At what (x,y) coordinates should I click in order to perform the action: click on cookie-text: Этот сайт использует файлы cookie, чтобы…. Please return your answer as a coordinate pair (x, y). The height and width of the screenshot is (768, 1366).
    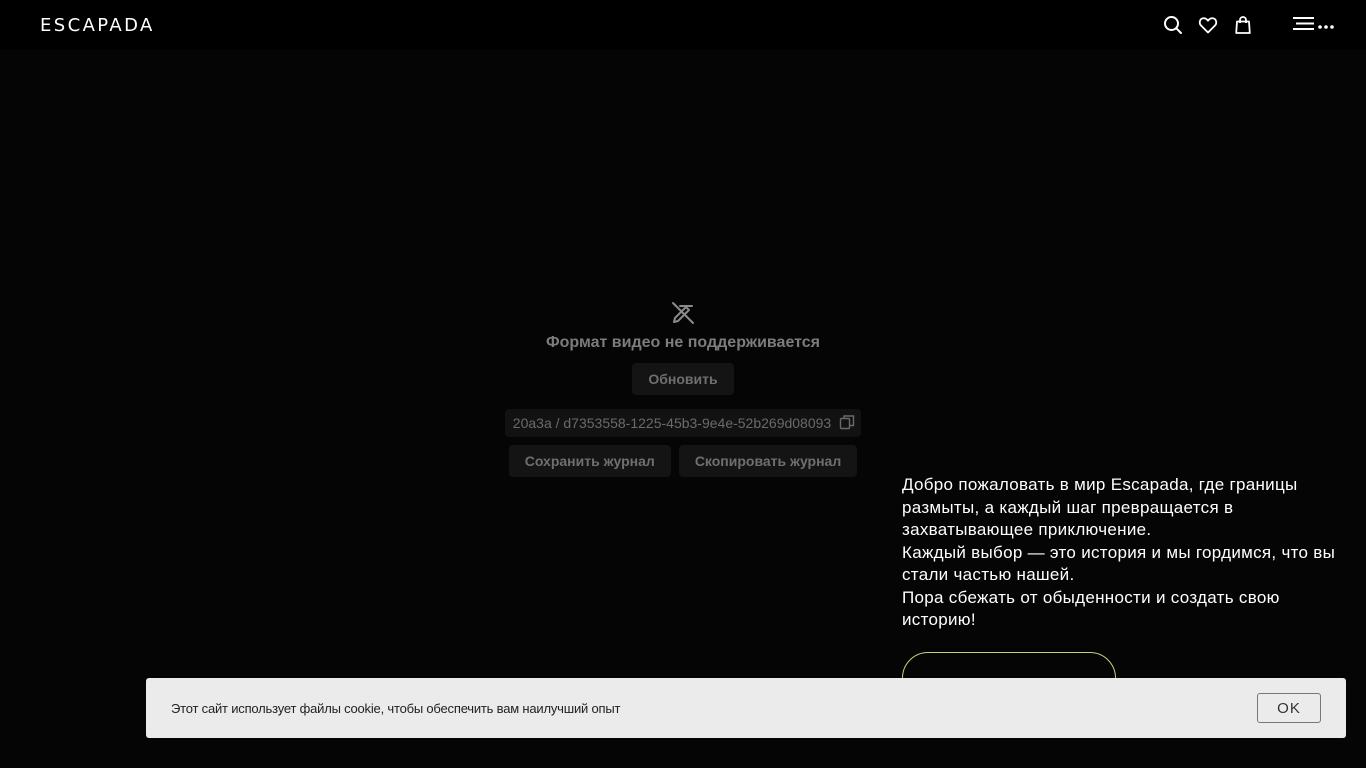
    Looking at the image, I should click on (396, 708).